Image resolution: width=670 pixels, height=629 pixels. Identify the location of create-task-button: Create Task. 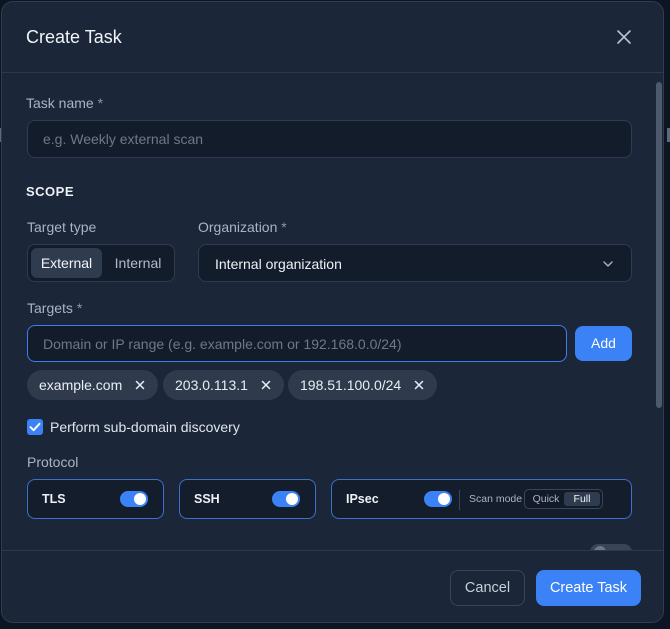
(588, 588).